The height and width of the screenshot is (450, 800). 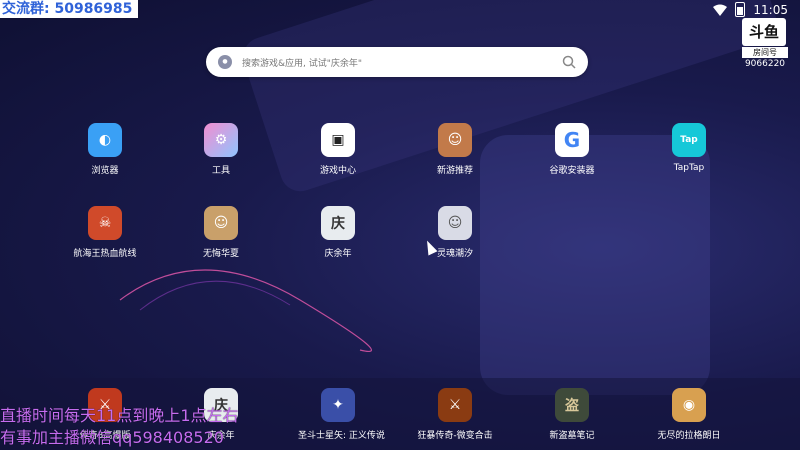 I want to click on wifi-icon, so click(x=720, y=10).